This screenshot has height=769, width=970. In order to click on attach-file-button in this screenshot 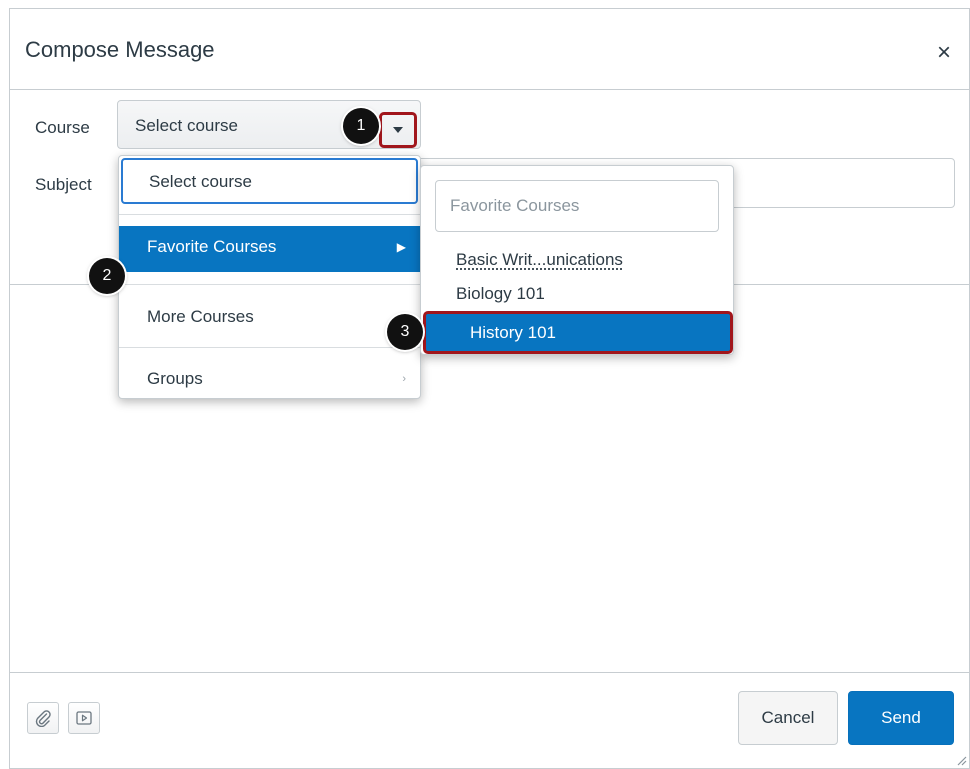, I will do `click(43, 718)`.